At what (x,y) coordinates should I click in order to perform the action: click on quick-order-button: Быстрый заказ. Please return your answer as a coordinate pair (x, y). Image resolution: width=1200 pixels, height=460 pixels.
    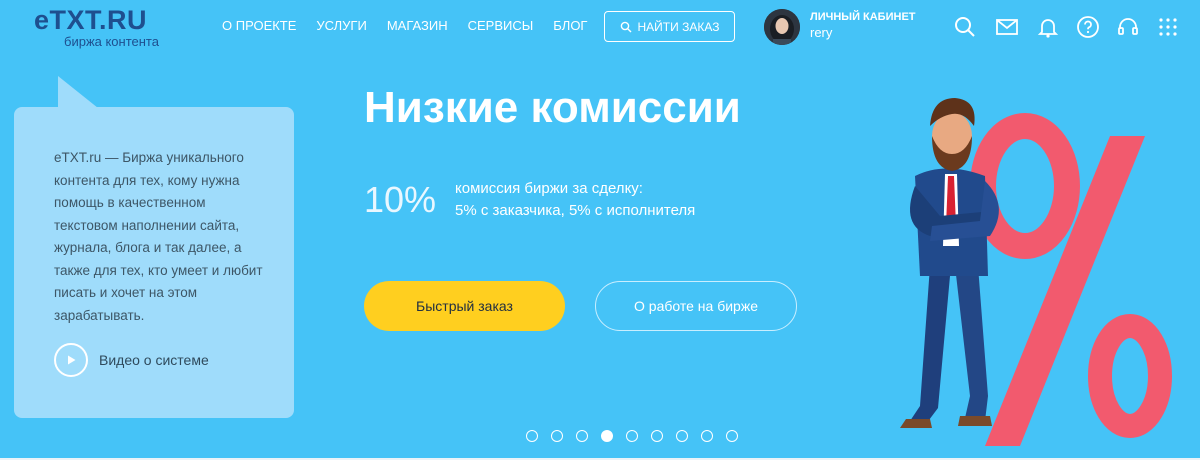
    Looking at the image, I should click on (464, 306).